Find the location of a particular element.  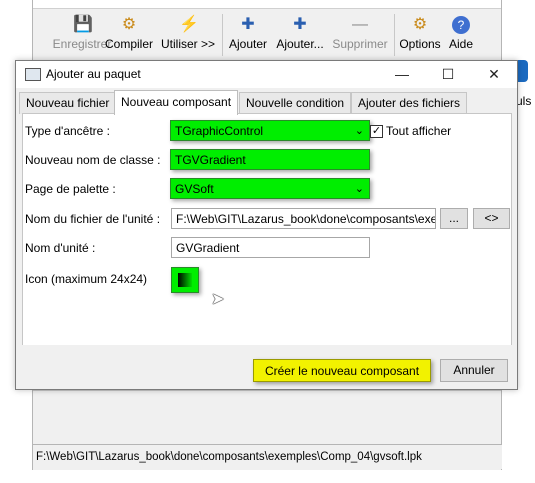

options-label: Options is located at coordinates (420, 44).